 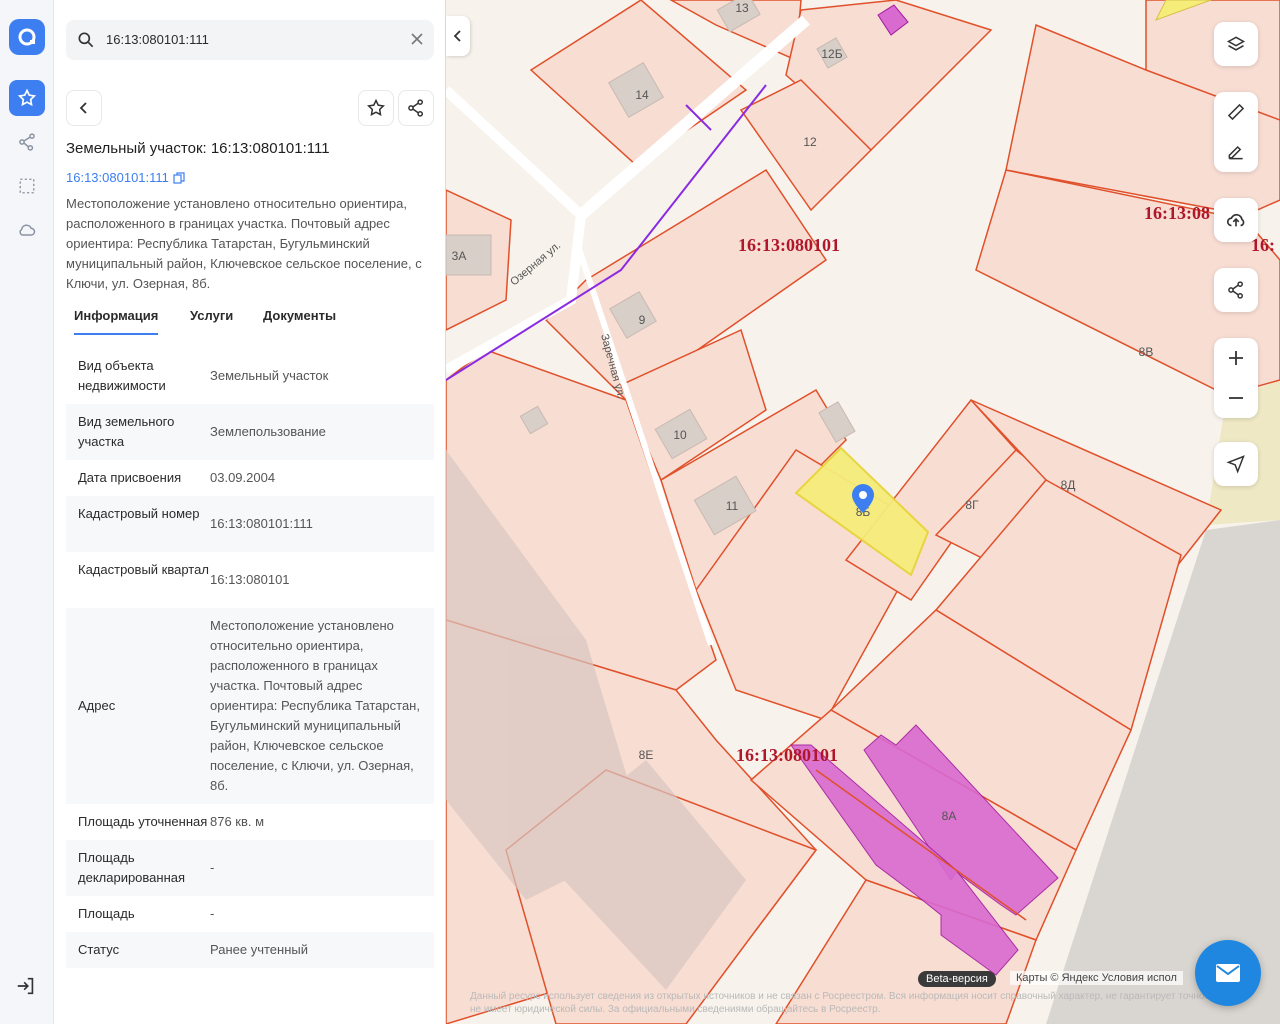 I want to click on favorite-button, so click(x=376, y=108).